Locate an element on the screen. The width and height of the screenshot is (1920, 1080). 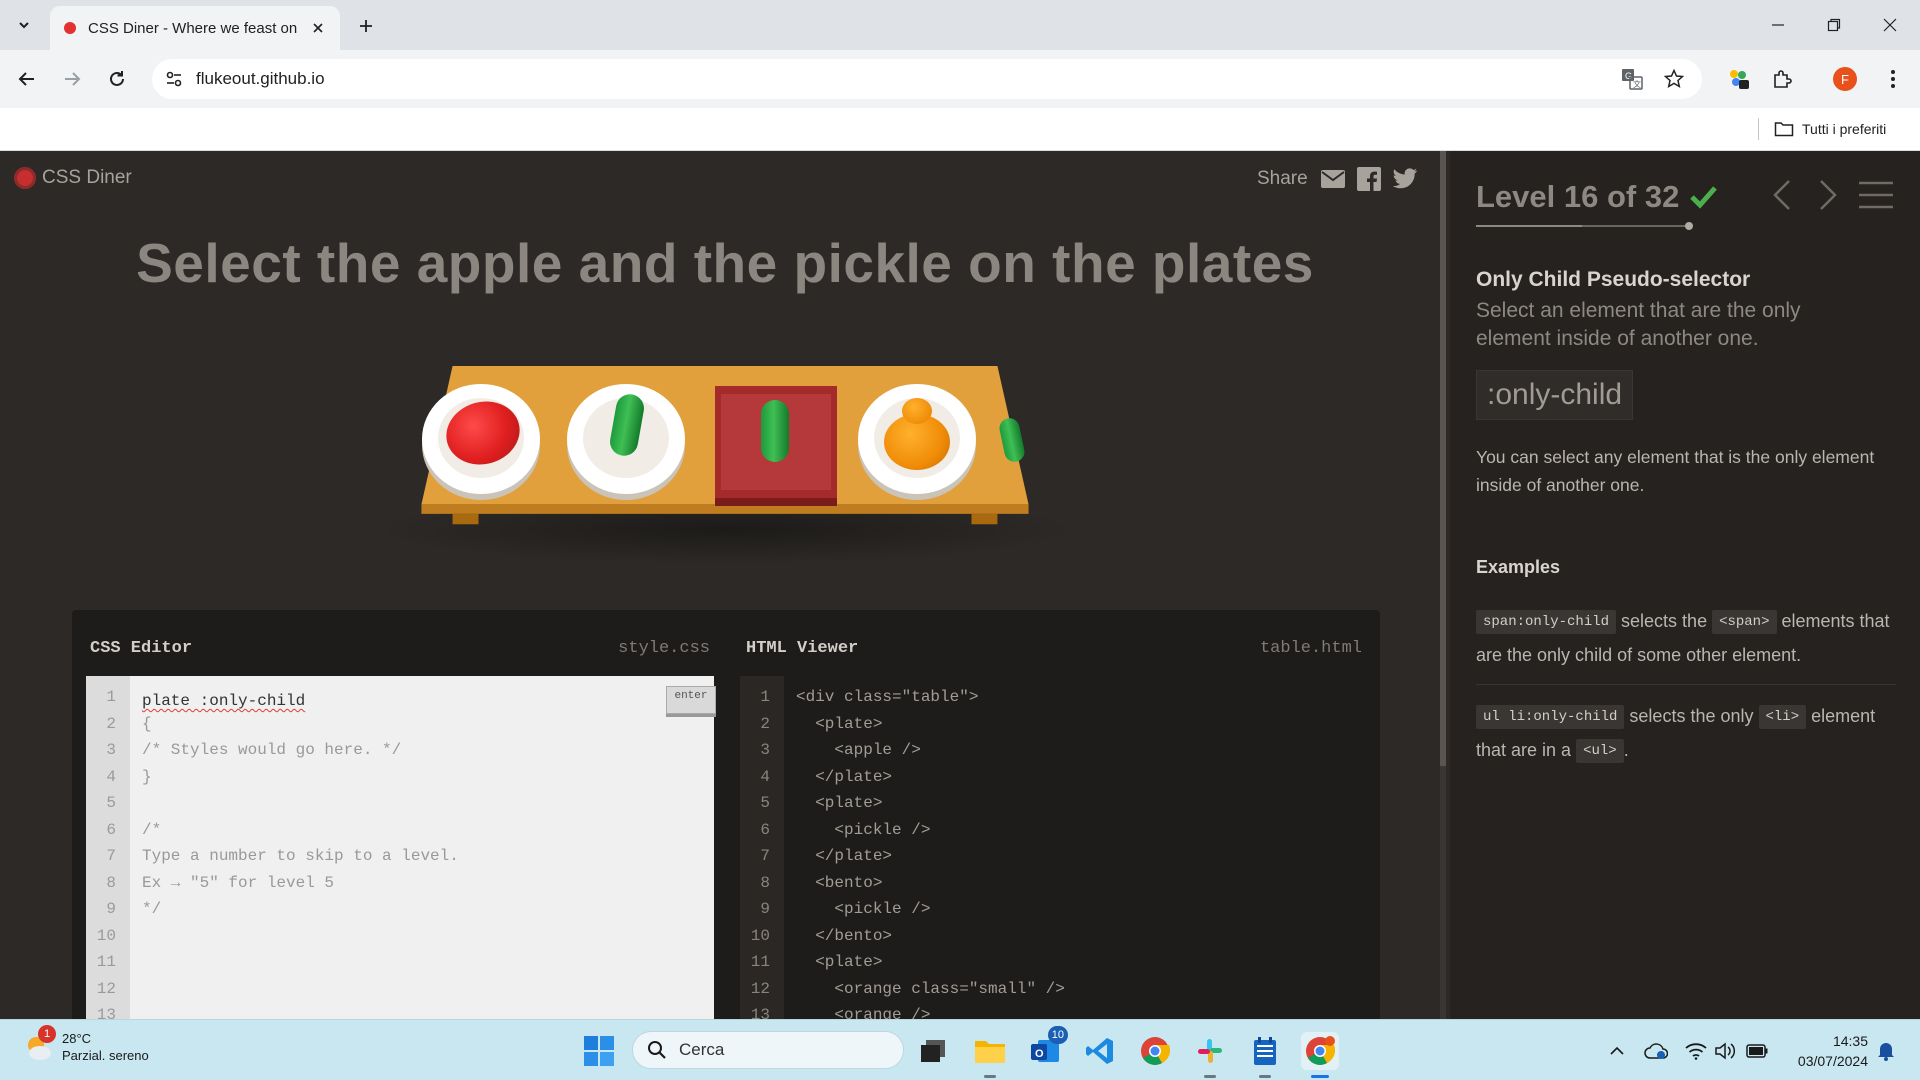
twitter-icon is located at coordinates (1404, 178).